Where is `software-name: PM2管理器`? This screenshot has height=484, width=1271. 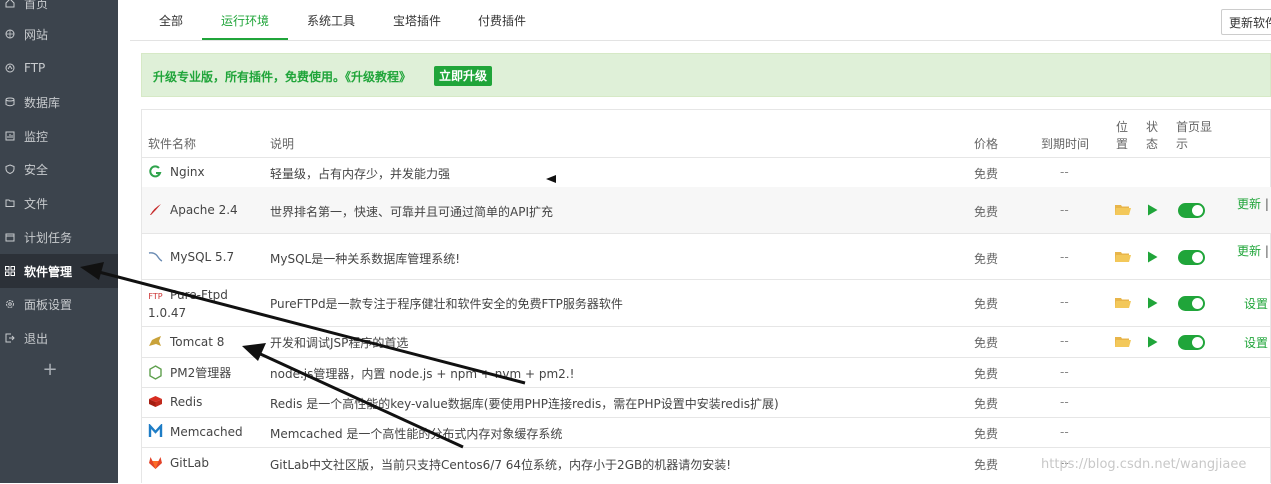 software-name: PM2管理器 is located at coordinates (189, 372).